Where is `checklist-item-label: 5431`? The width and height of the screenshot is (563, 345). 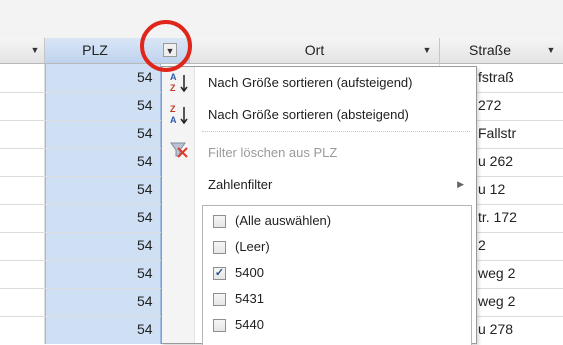
checklist-item-label: 5431 is located at coordinates (249, 298).